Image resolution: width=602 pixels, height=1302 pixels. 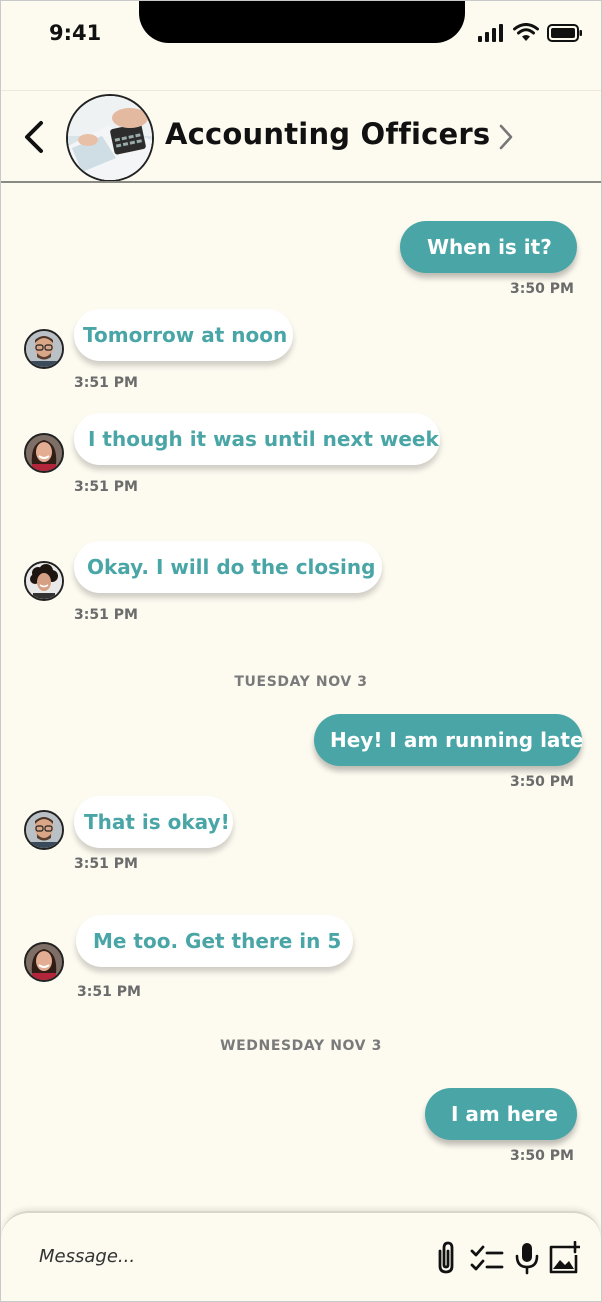 I want to click on message-bubble-outgoing: I am here, so click(x=501, y=1114).